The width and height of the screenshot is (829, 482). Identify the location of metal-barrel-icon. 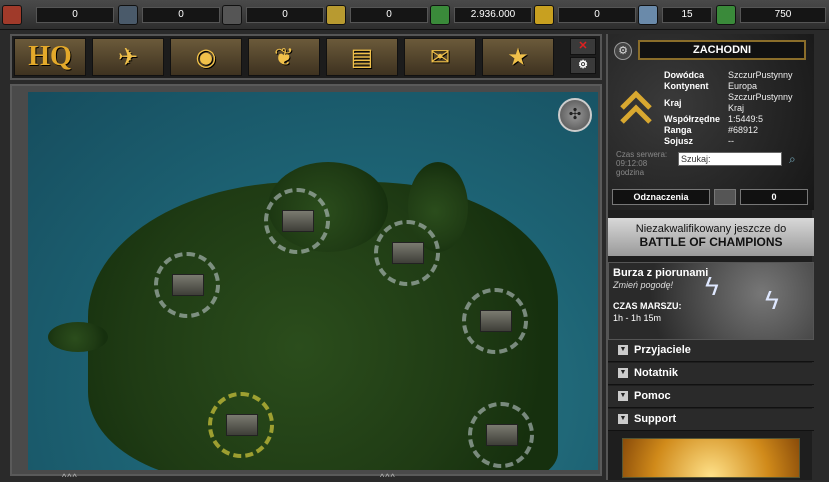
(232, 15).